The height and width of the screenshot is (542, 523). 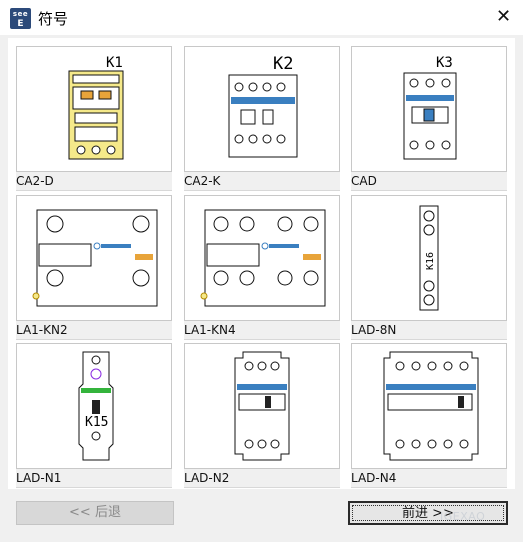 I want to click on symbol-thumbnail-ca2-d: K1, so click(x=94, y=109).